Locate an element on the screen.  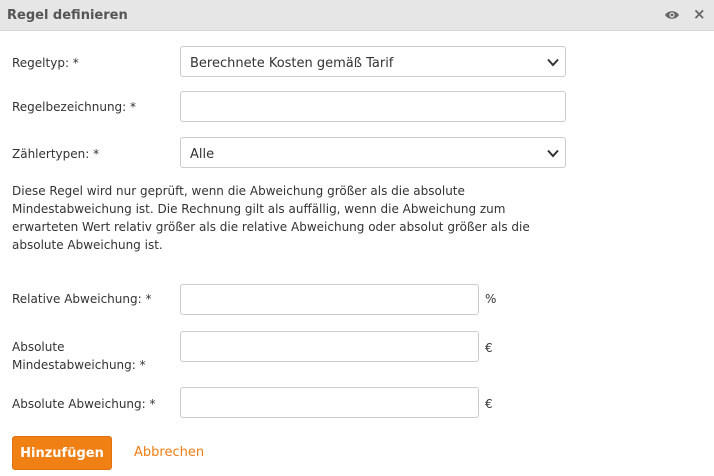
meter-types-label: Zählertypen: * is located at coordinates (56, 154).